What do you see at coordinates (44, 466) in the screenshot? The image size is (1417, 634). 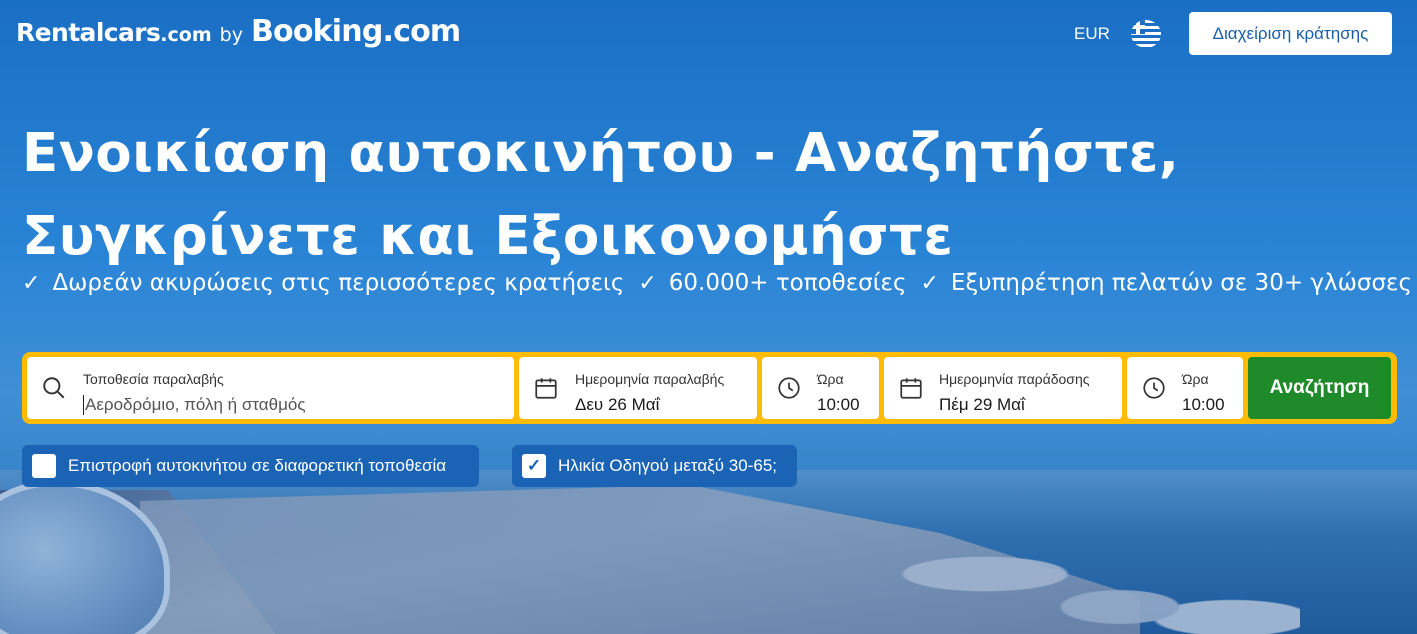 I see `different-return-checkbox` at bounding box center [44, 466].